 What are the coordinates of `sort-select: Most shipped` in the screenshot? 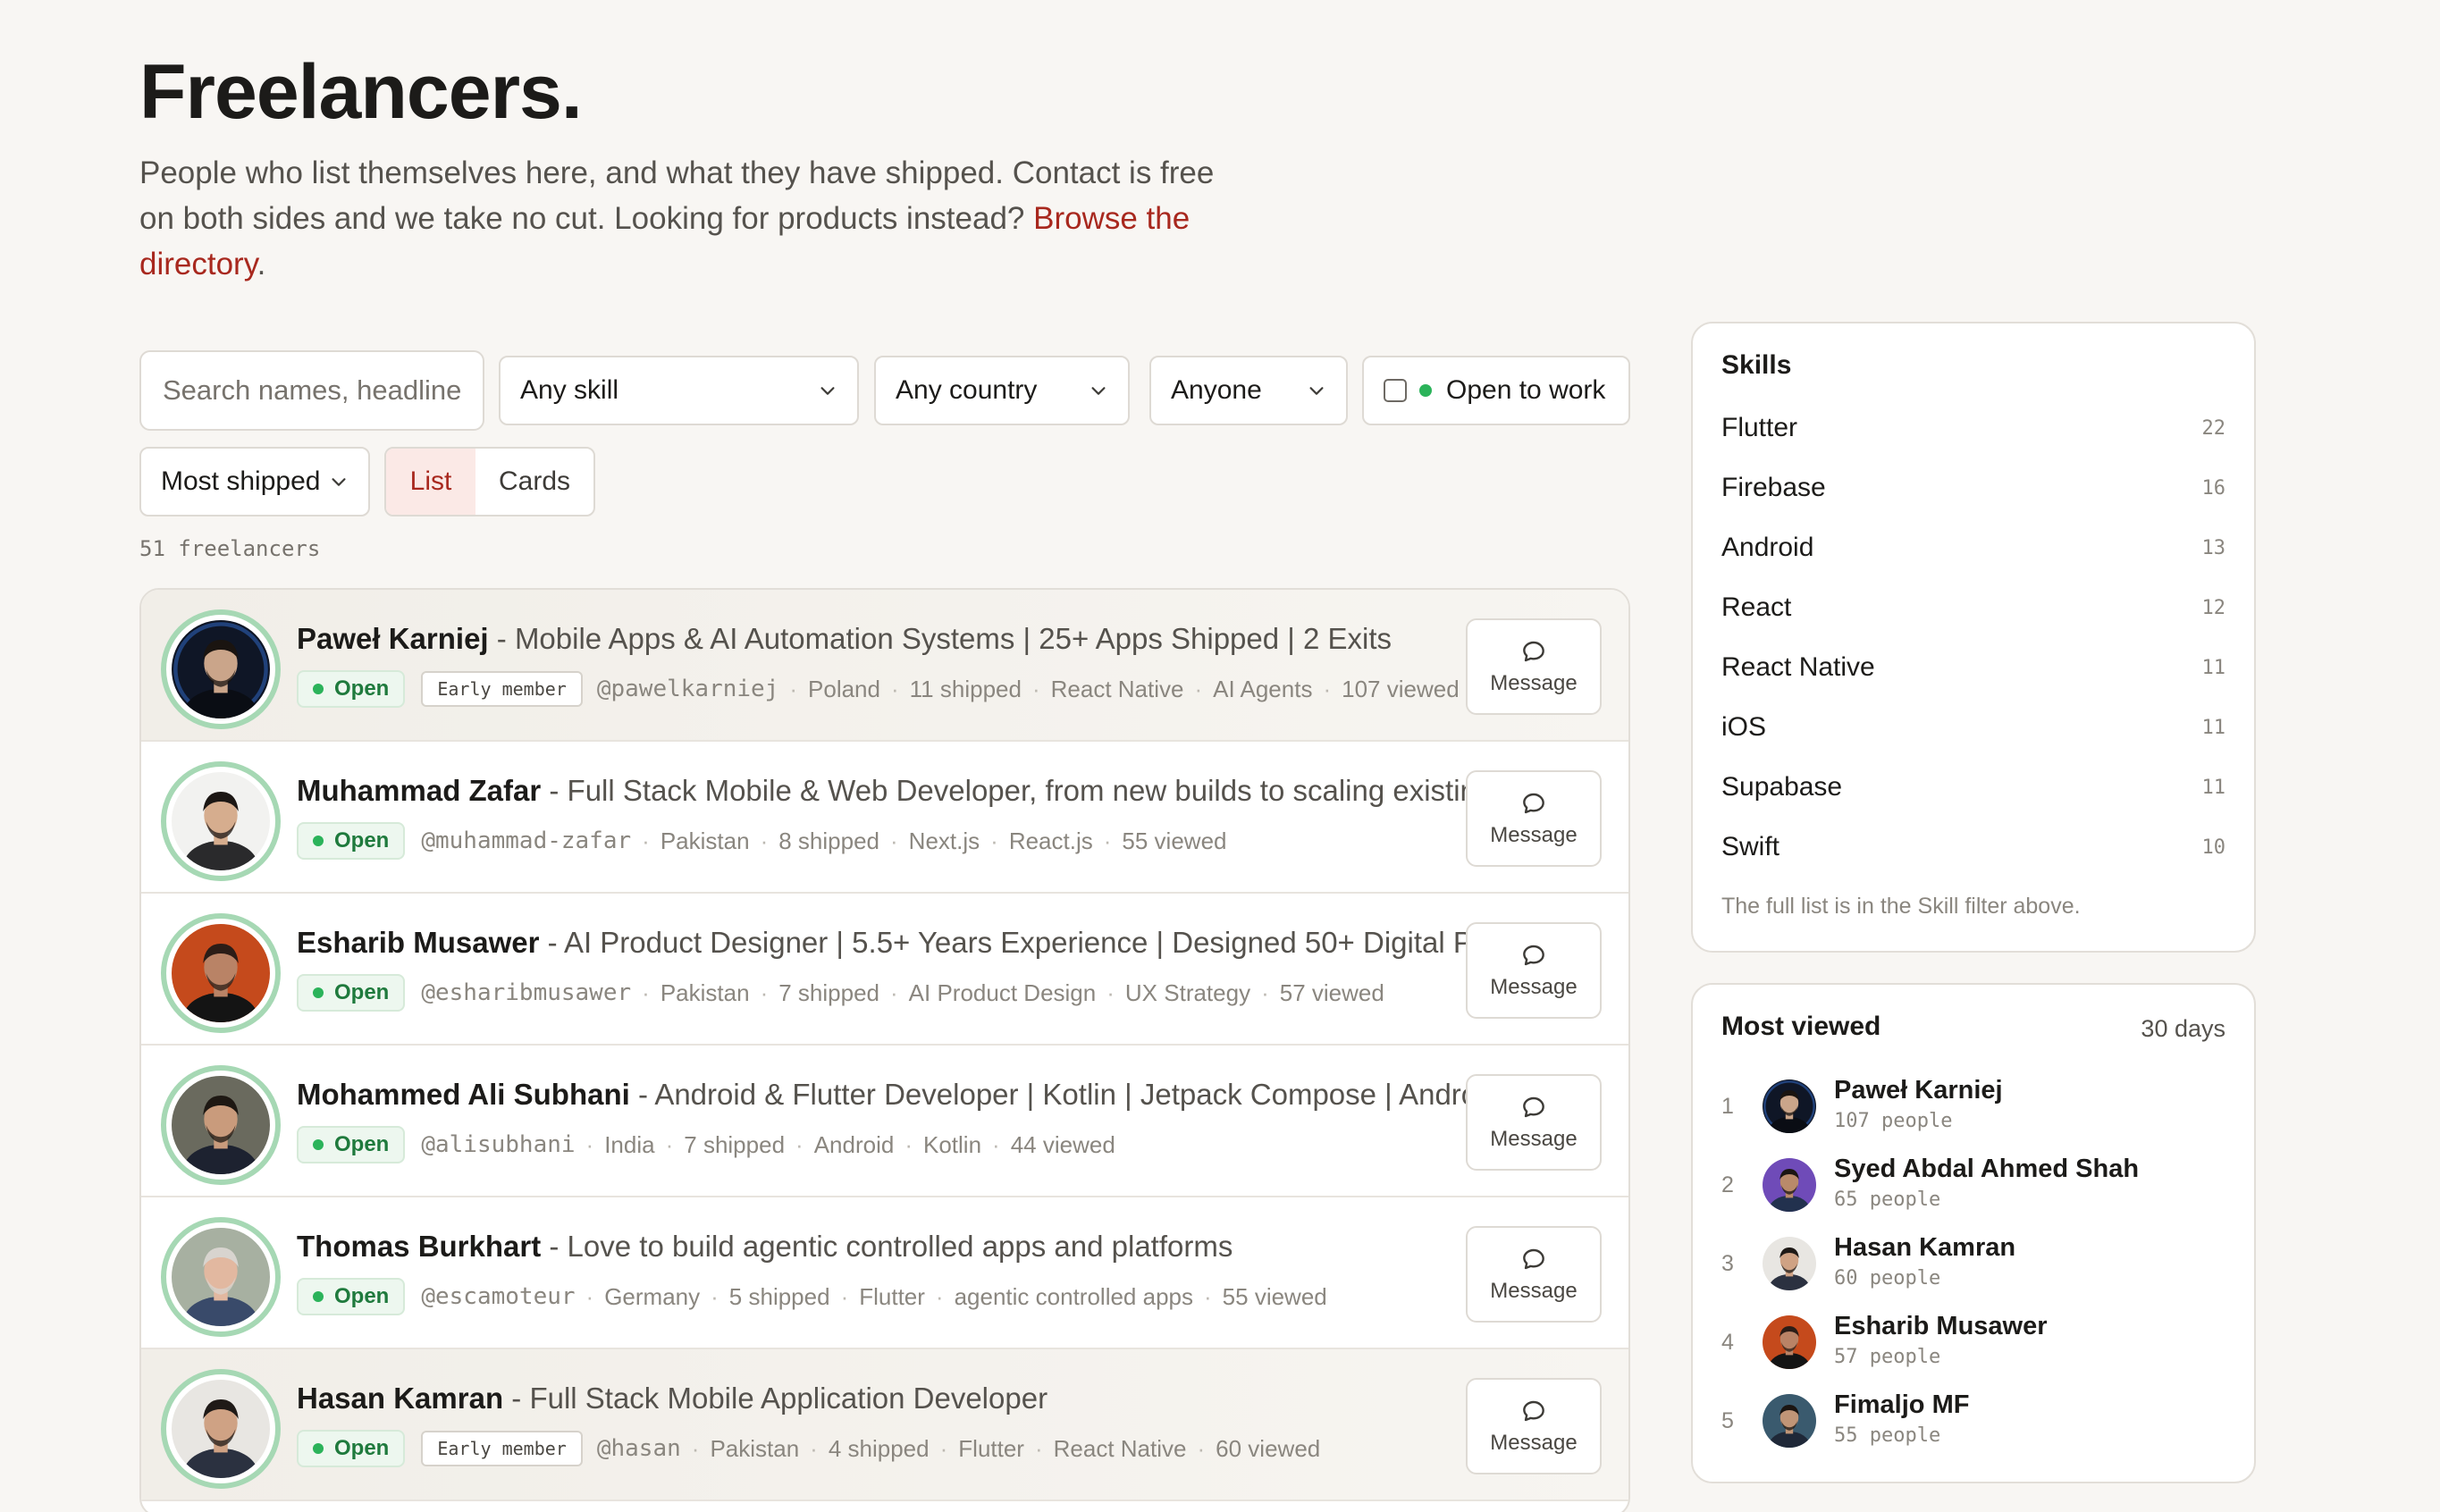 It's located at (255, 482).